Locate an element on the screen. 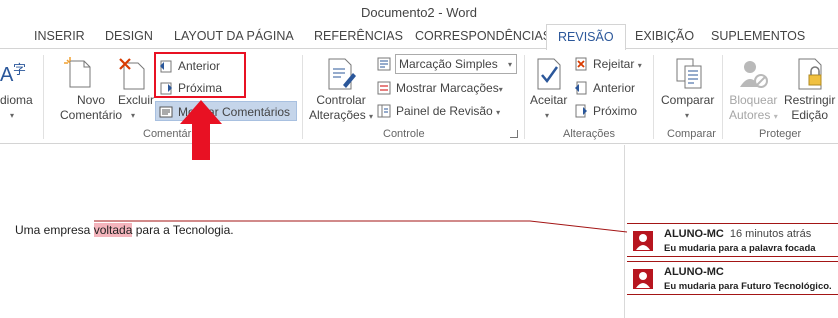 The height and width of the screenshot is (318, 838). annotation-highlight-box is located at coordinates (200, 75).